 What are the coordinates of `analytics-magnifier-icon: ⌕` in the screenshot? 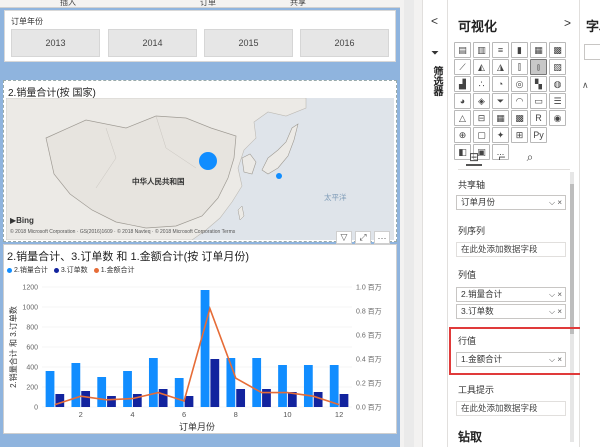 It's located at (530, 158).